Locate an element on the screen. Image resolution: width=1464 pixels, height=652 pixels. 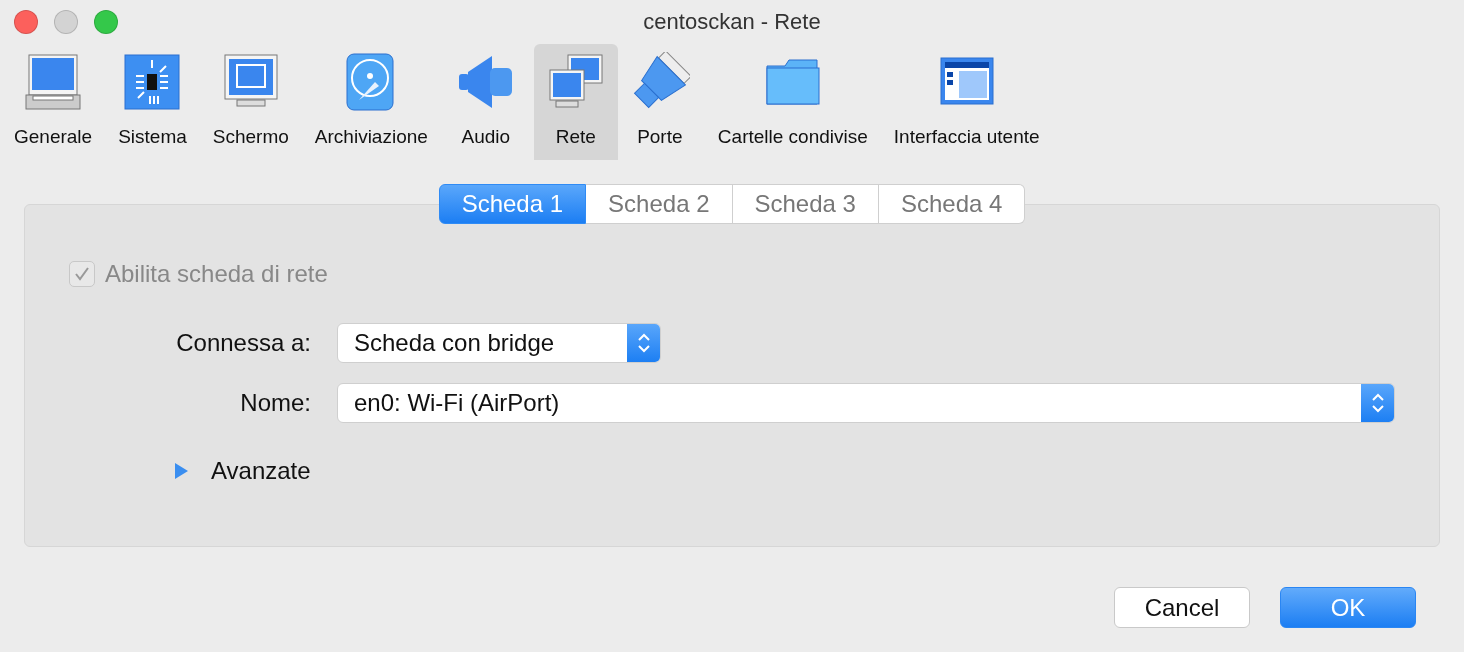
checkmark-icon is located at coordinates (82, 274).